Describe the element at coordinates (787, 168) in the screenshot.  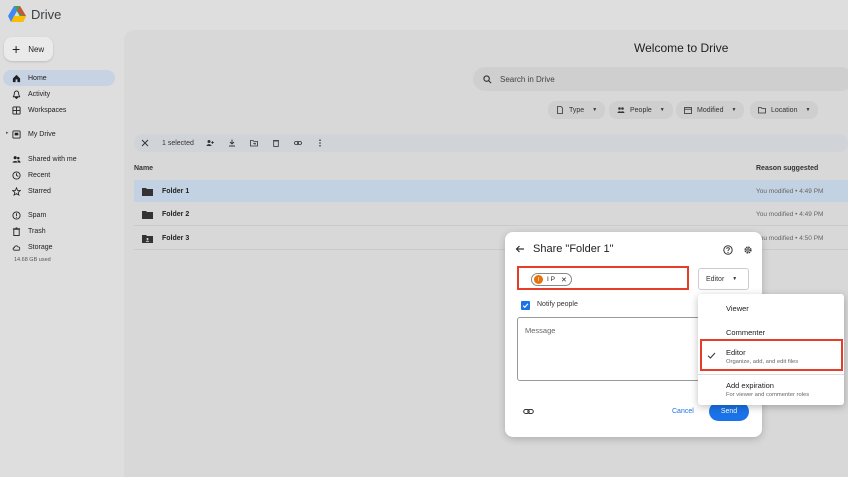
I see `column-header-reason: Reason suggested` at that location.